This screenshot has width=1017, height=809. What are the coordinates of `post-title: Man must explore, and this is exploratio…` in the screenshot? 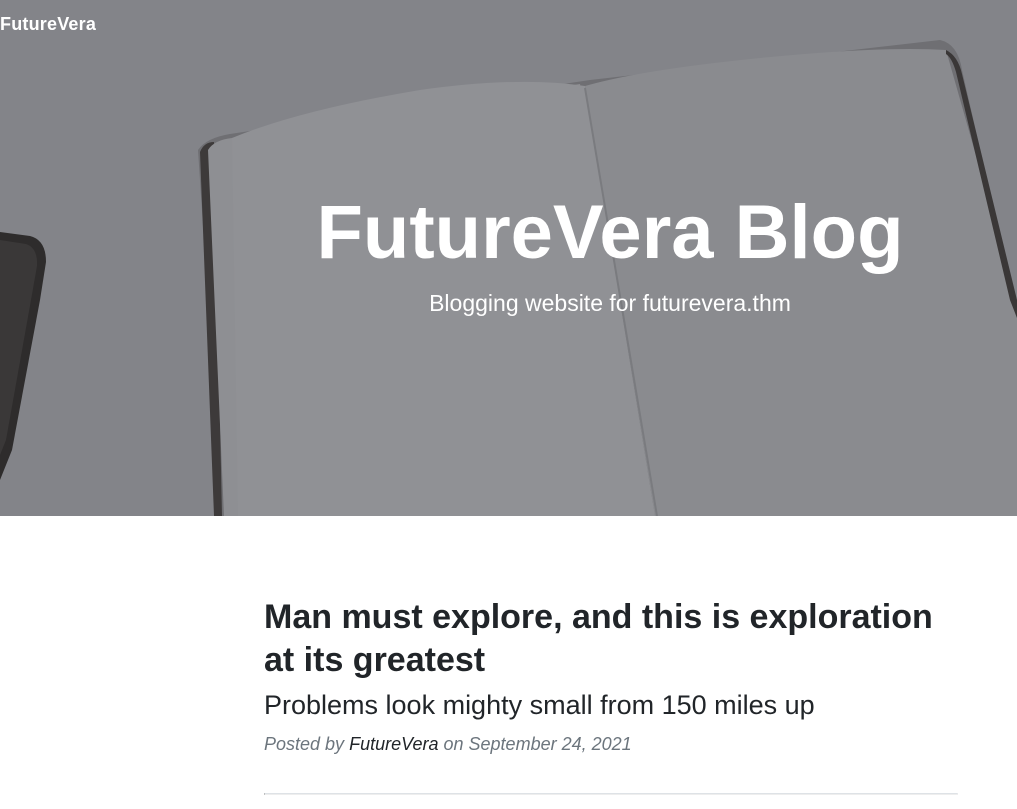 It's located at (598, 638).